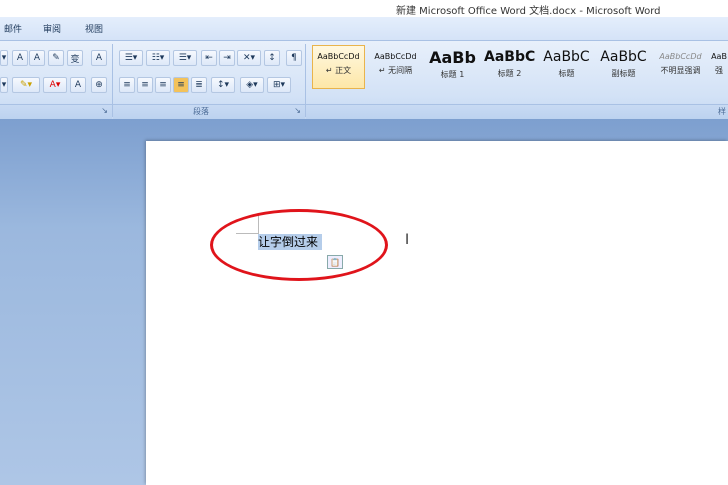 The height and width of the screenshot is (485, 728). What do you see at coordinates (104, 110) in the screenshot?
I see `dialog-launcher-icon: ↘` at bounding box center [104, 110].